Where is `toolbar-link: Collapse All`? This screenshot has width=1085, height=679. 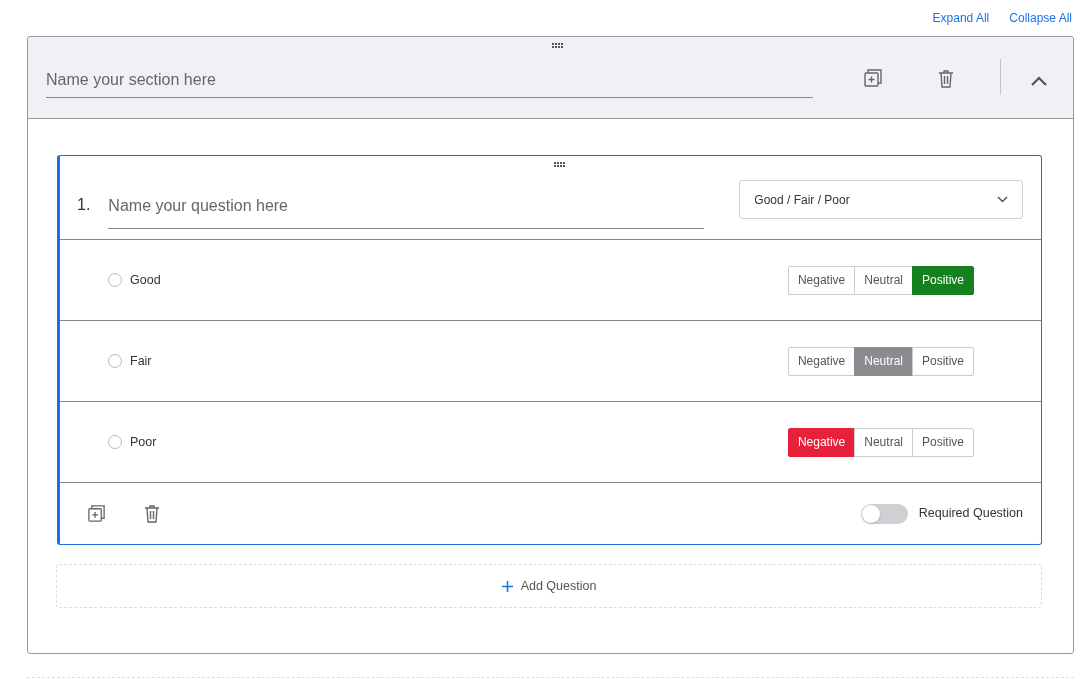 toolbar-link: Collapse All is located at coordinates (1040, 23).